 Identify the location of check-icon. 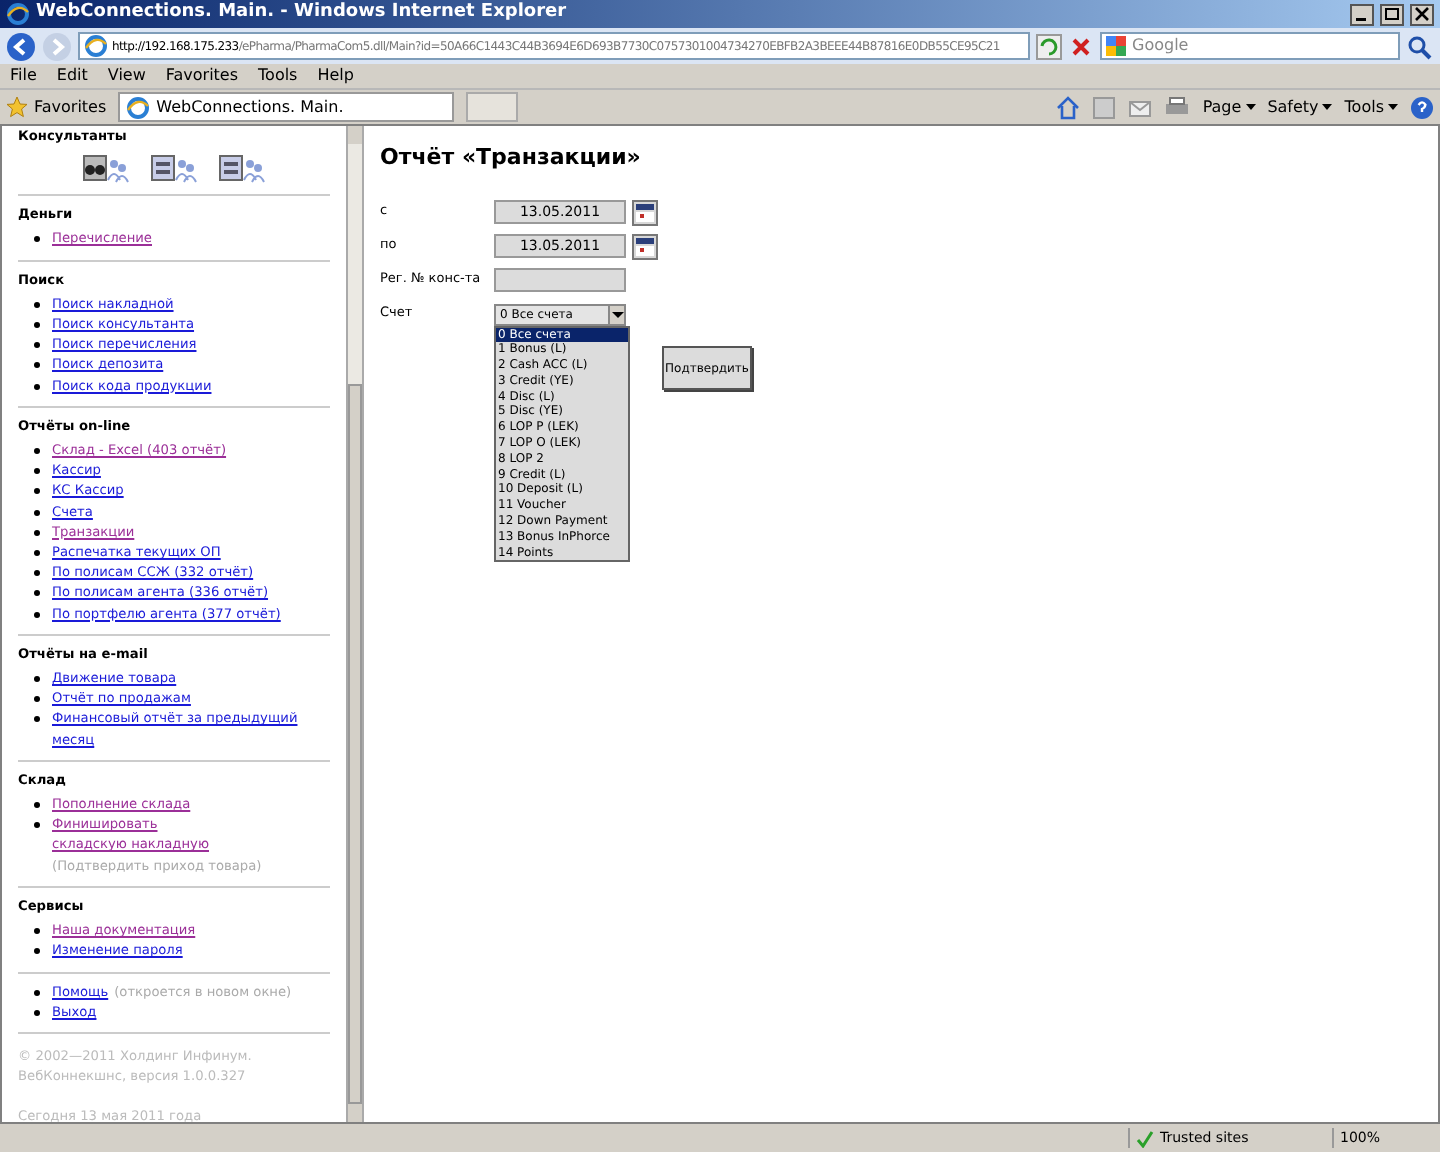
(1145, 1138).